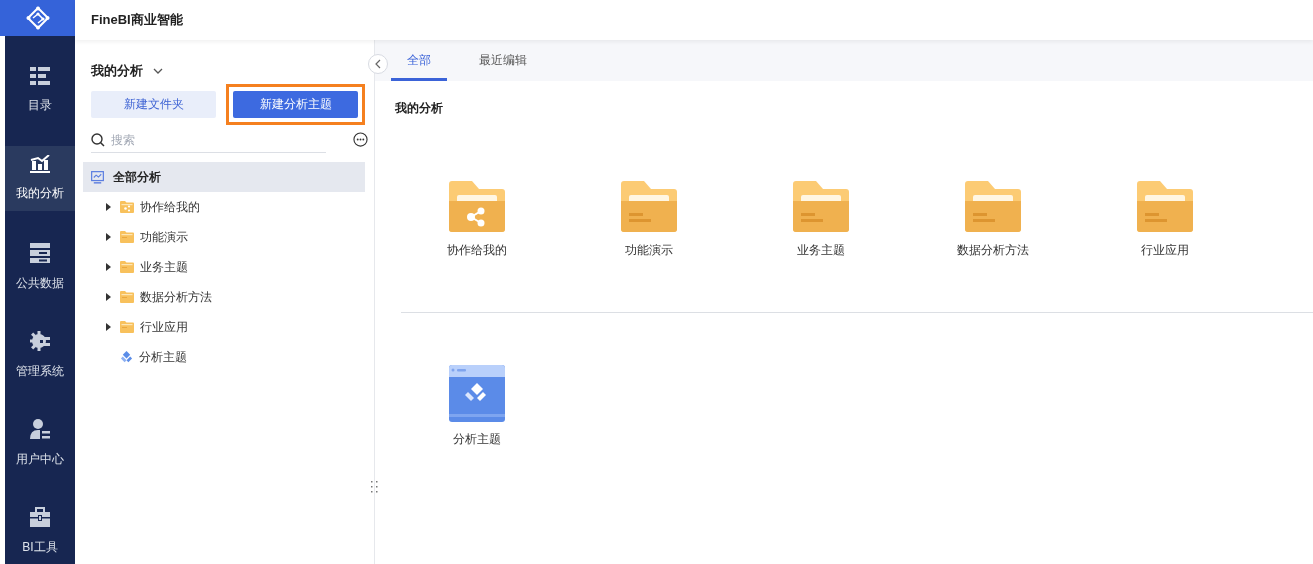 This screenshot has height=564, width=1313. I want to click on tree-label: 全部分析, so click(137, 177).